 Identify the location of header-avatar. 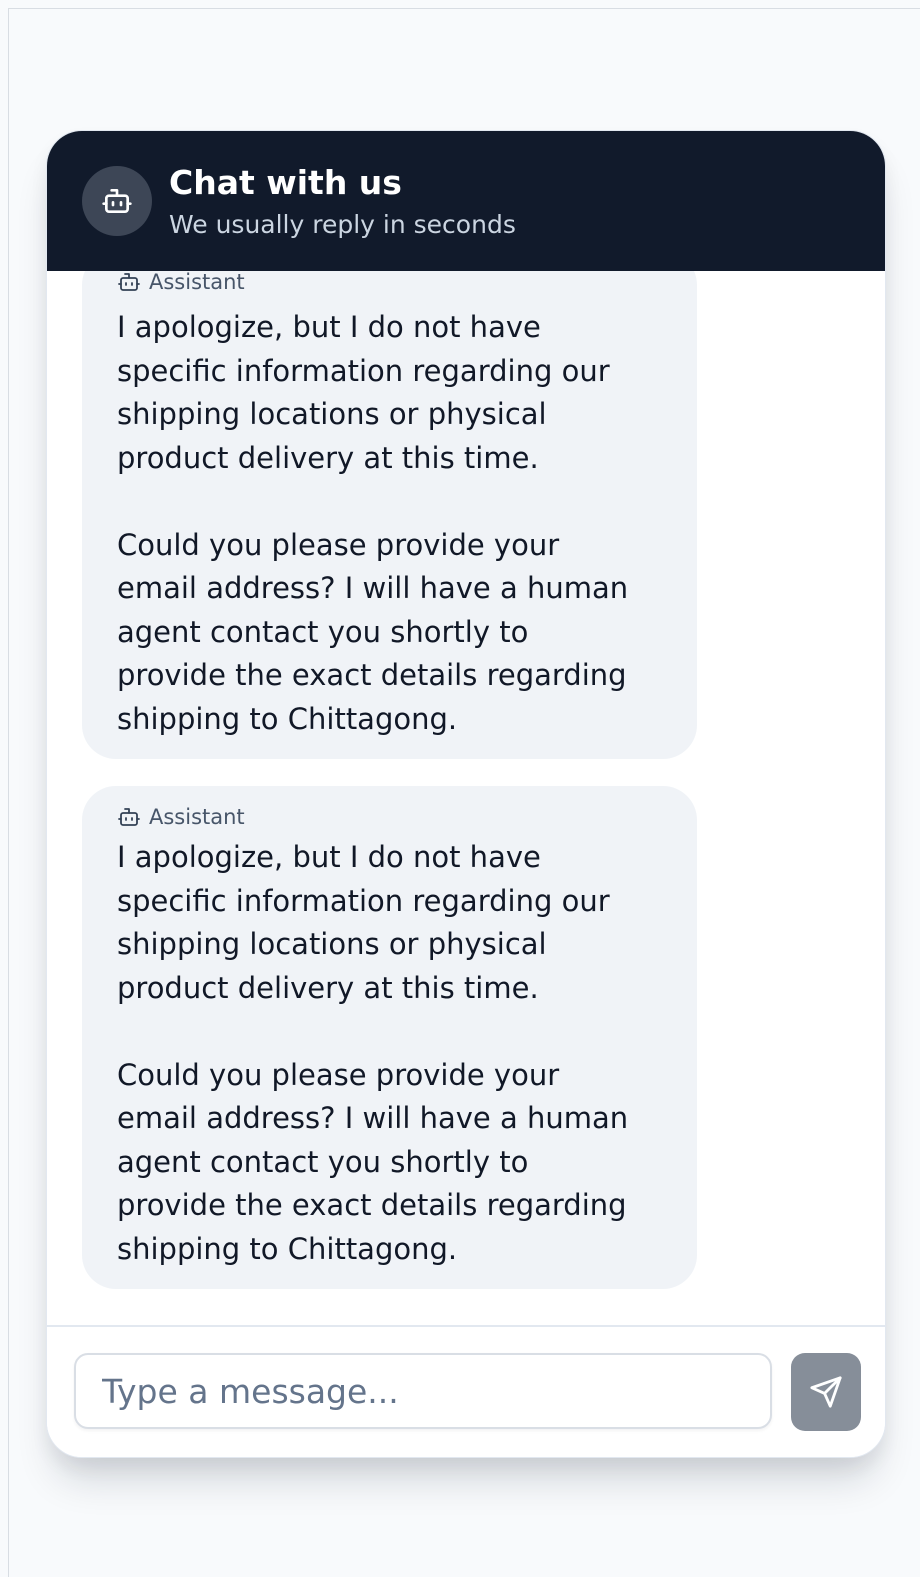
(117, 201).